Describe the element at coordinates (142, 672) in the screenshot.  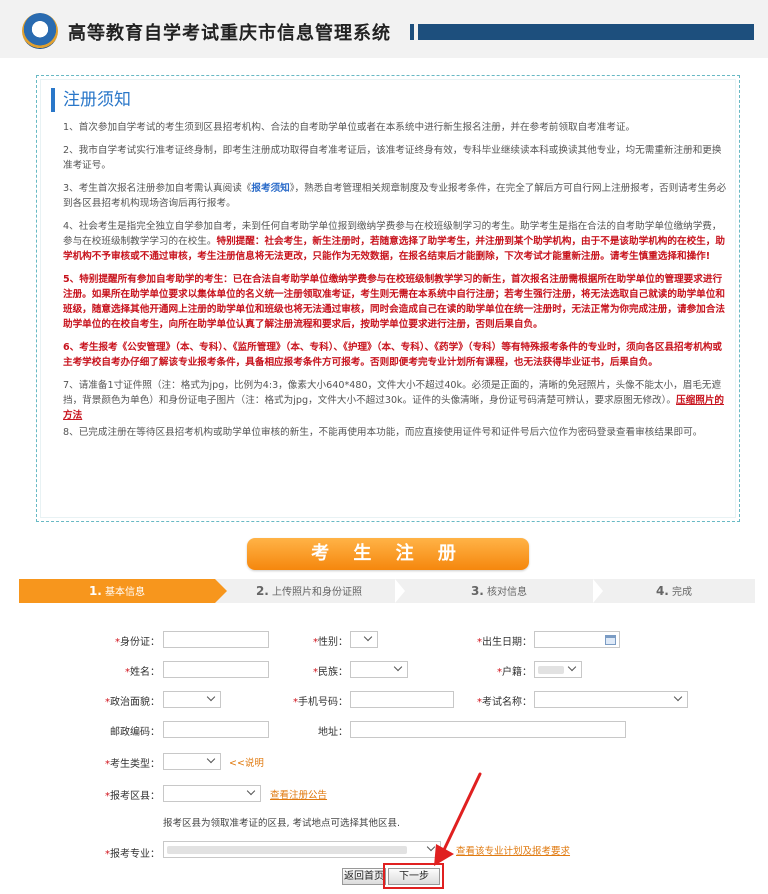
I see `name-label: *姓名：` at that location.